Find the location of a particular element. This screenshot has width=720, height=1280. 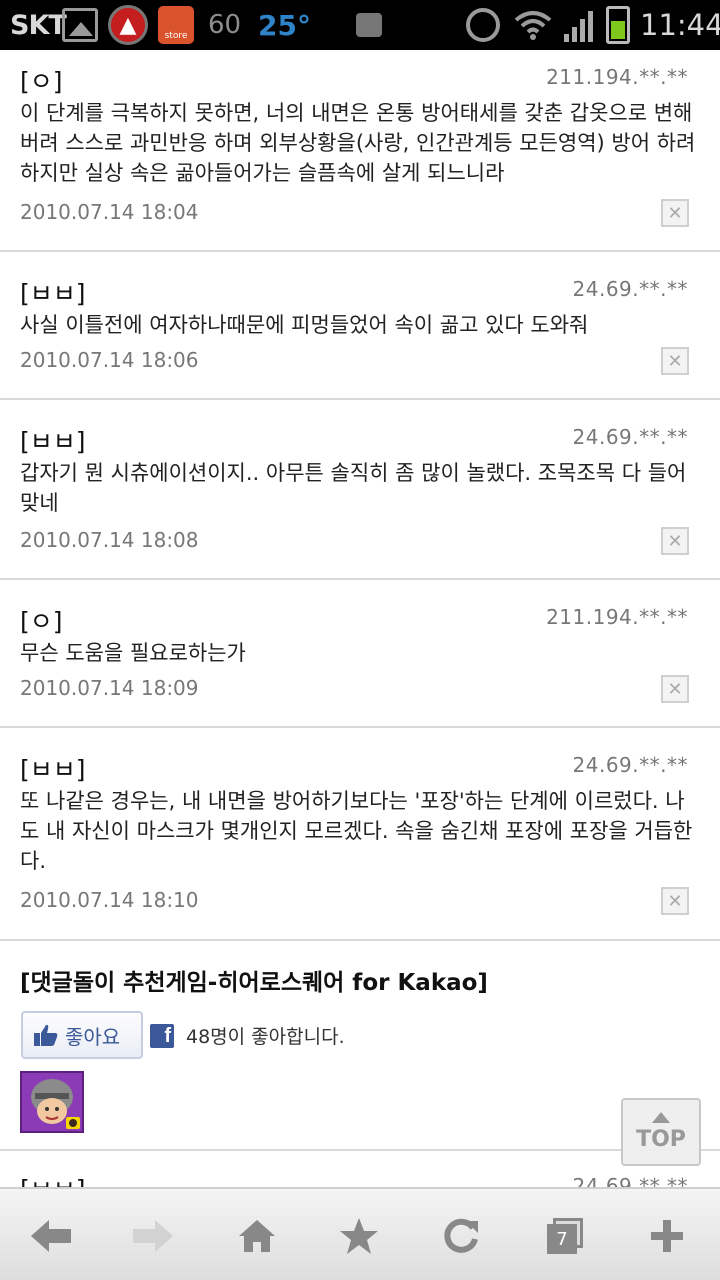

ad-title: [댓글돌이 추천게임-히어로스퀘어 for Kakao] is located at coordinates (254, 980).